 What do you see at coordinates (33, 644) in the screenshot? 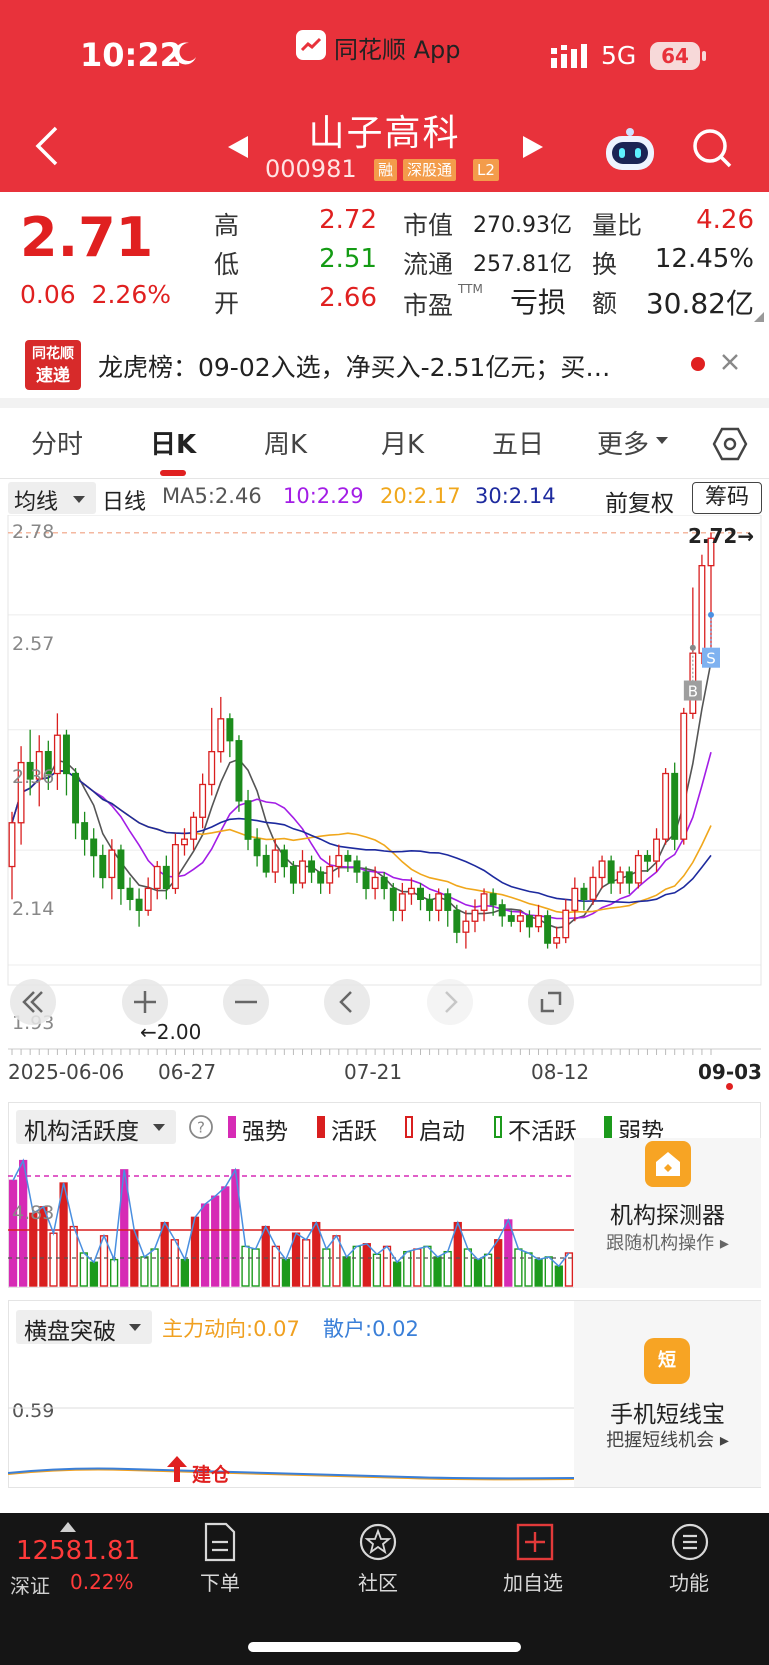
I see `y-tick-label: 2.57` at bounding box center [33, 644].